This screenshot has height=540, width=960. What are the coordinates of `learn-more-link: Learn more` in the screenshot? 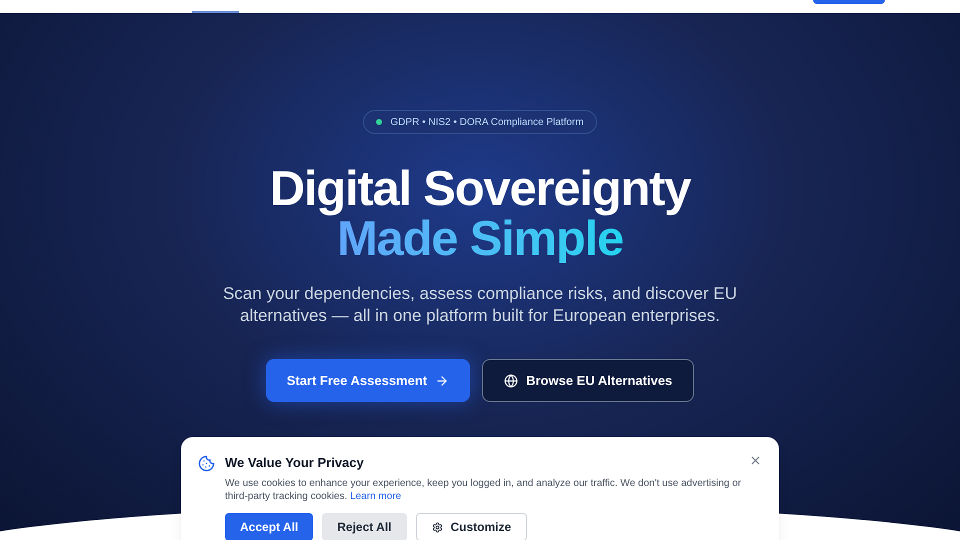 It's located at (376, 496).